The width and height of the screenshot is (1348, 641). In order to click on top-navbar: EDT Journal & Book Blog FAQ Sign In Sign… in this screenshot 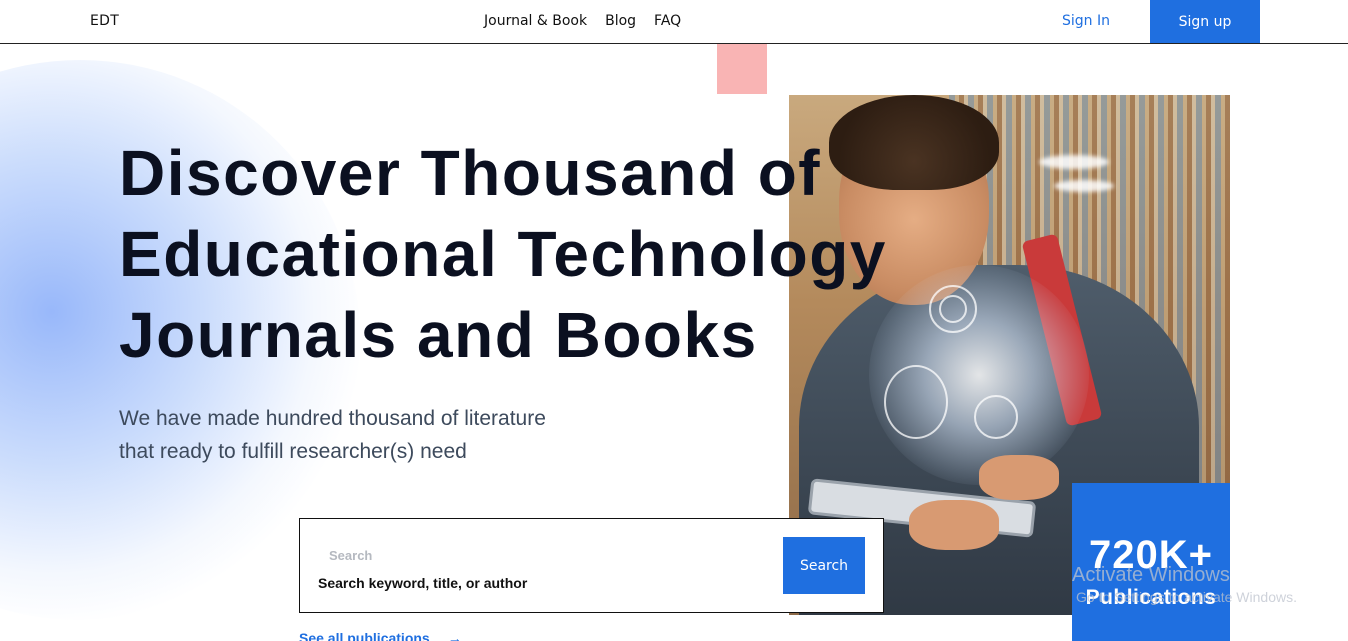, I will do `click(674, 22)`.